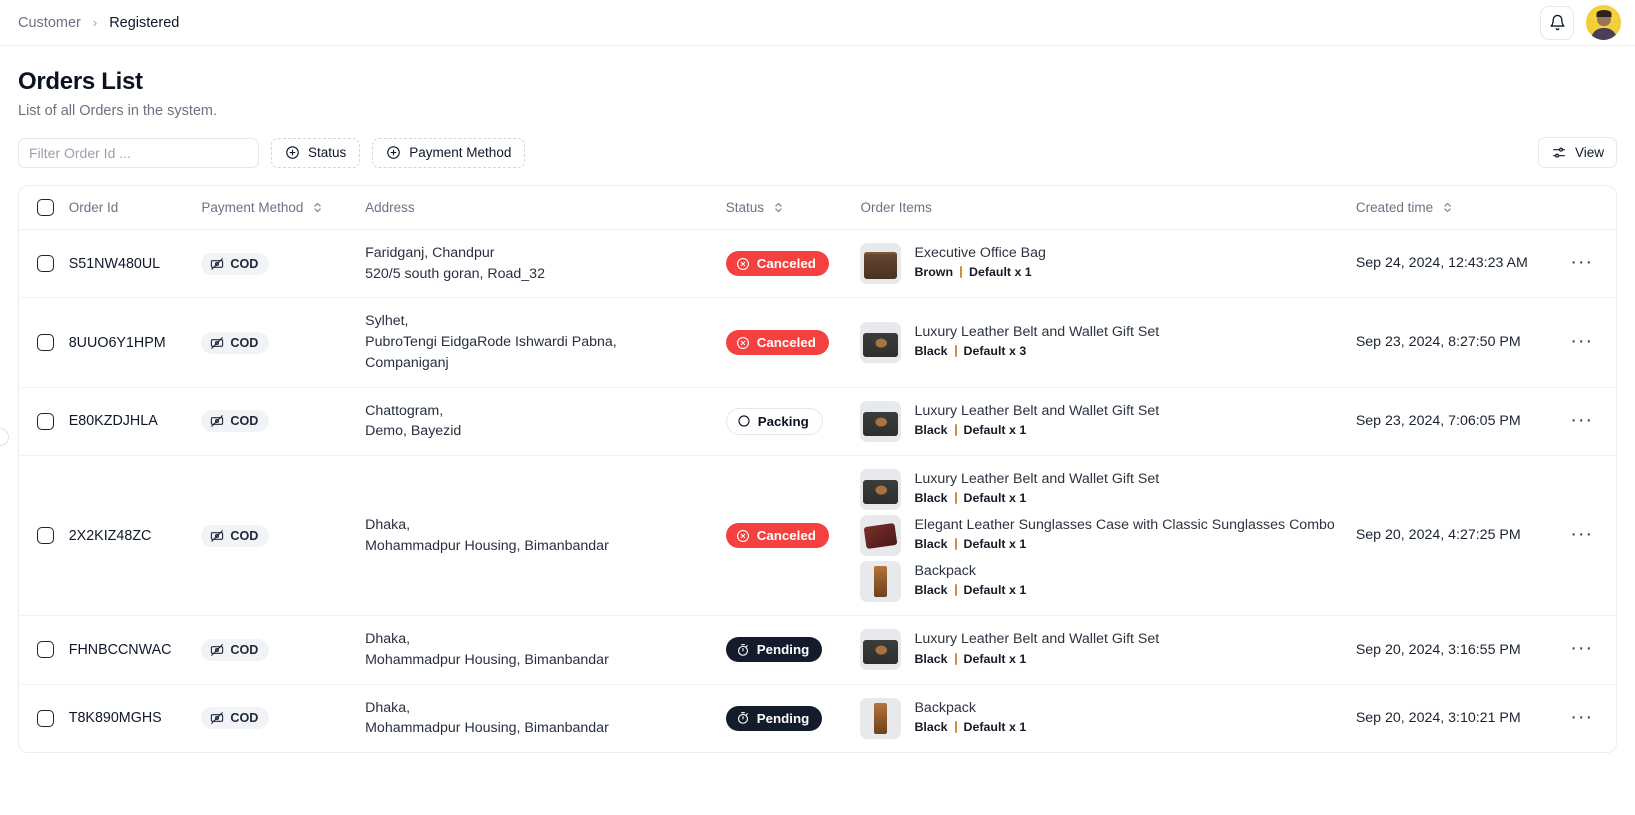 The width and height of the screenshot is (1635, 815). What do you see at coordinates (1107, 718) in the screenshot?
I see `order-item: Backpack Black Default x 1` at bounding box center [1107, 718].